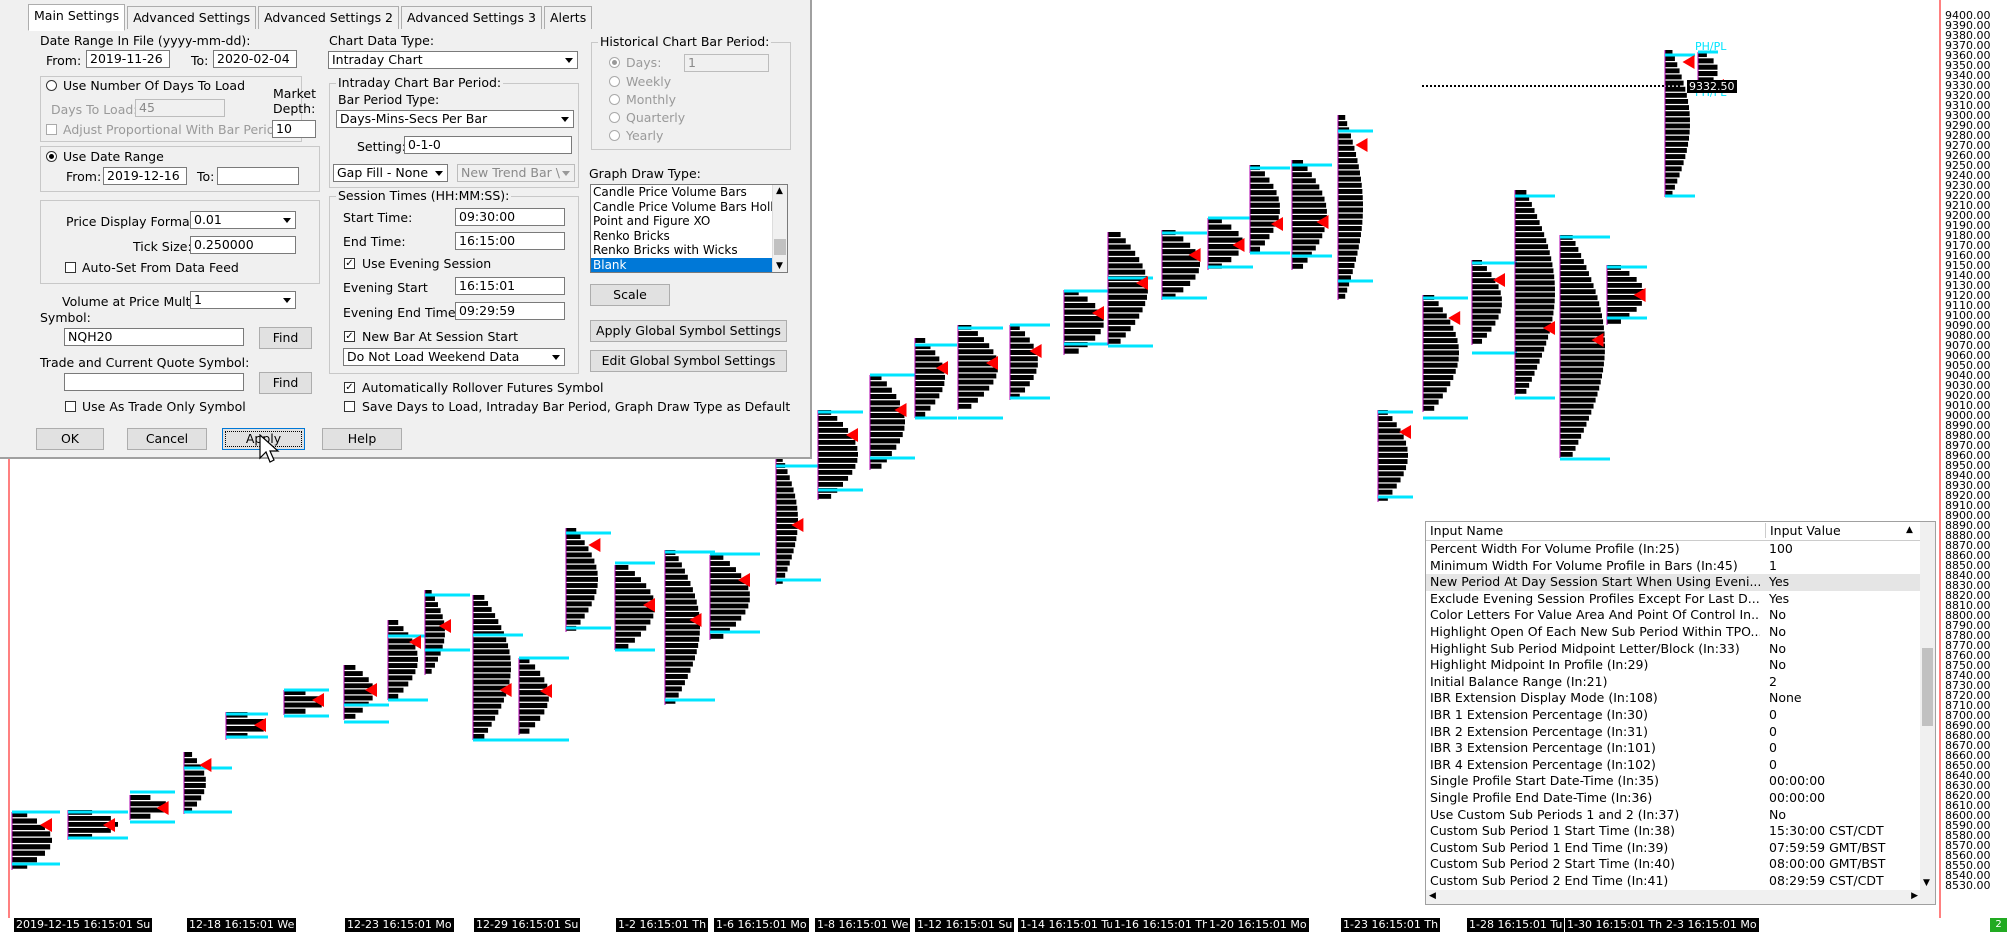 The height and width of the screenshot is (946, 2007). What do you see at coordinates (1673, 682) in the screenshot?
I see `table-row: Initial Balance Range (In:21) 2` at bounding box center [1673, 682].